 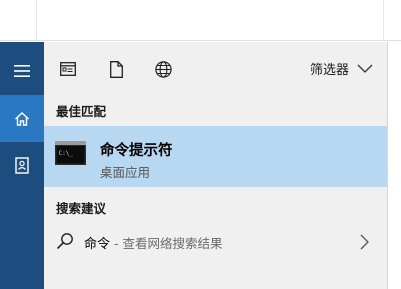 I want to click on search-suggestion-item: 命令 - 查看网络搜索结果, so click(x=215, y=242).